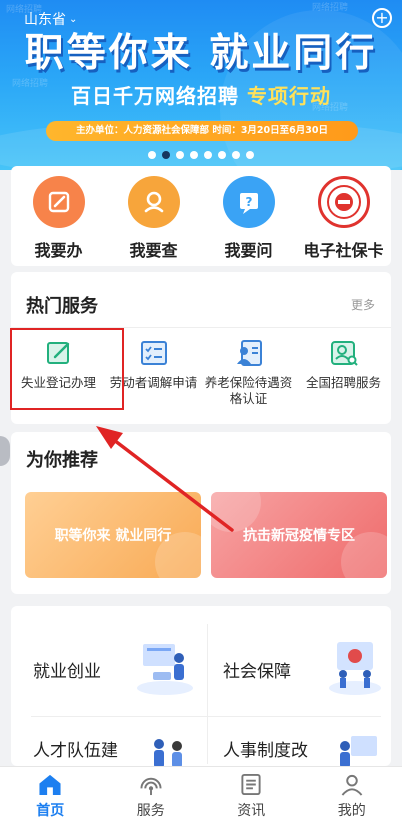 The height and width of the screenshot is (820, 402). What do you see at coordinates (251, 784) in the screenshot?
I see `news-icon` at bounding box center [251, 784].